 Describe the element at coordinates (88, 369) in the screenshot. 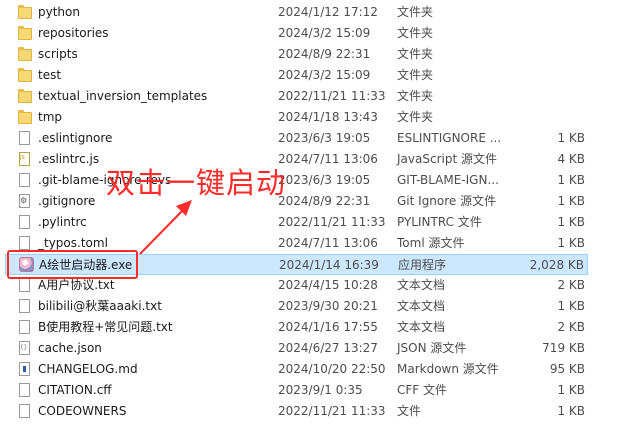

I see `file-name: CHANGELOG.md` at that location.